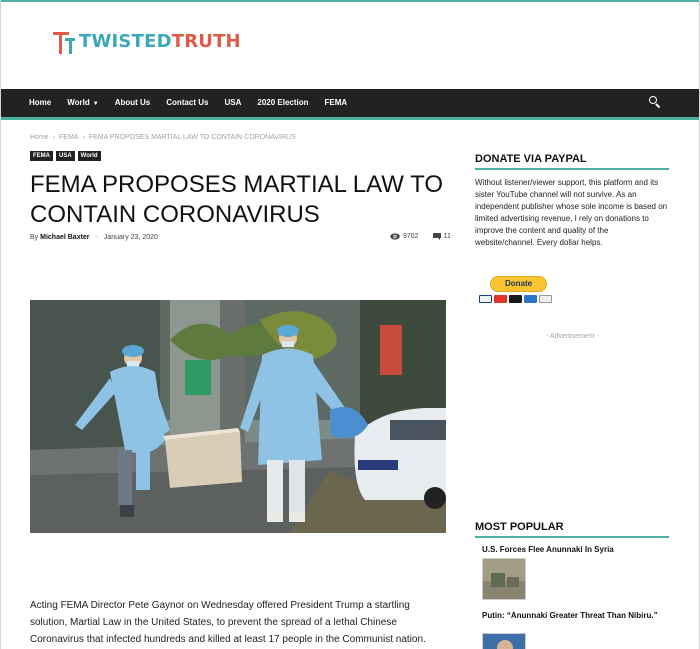 The width and height of the screenshot is (700, 649). I want to click on donate-button: Donate, so click(518, 284).